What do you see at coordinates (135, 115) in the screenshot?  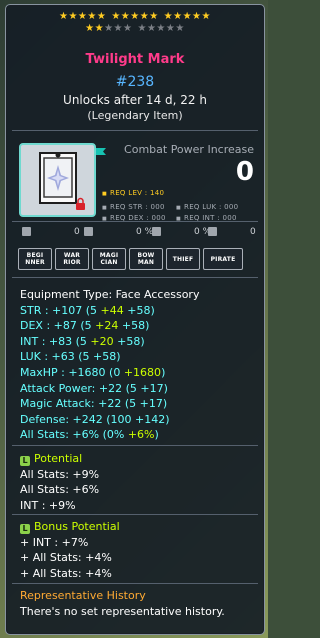 I see `item-rarity: (Legendary Item)` at bounding box center [135, 115].